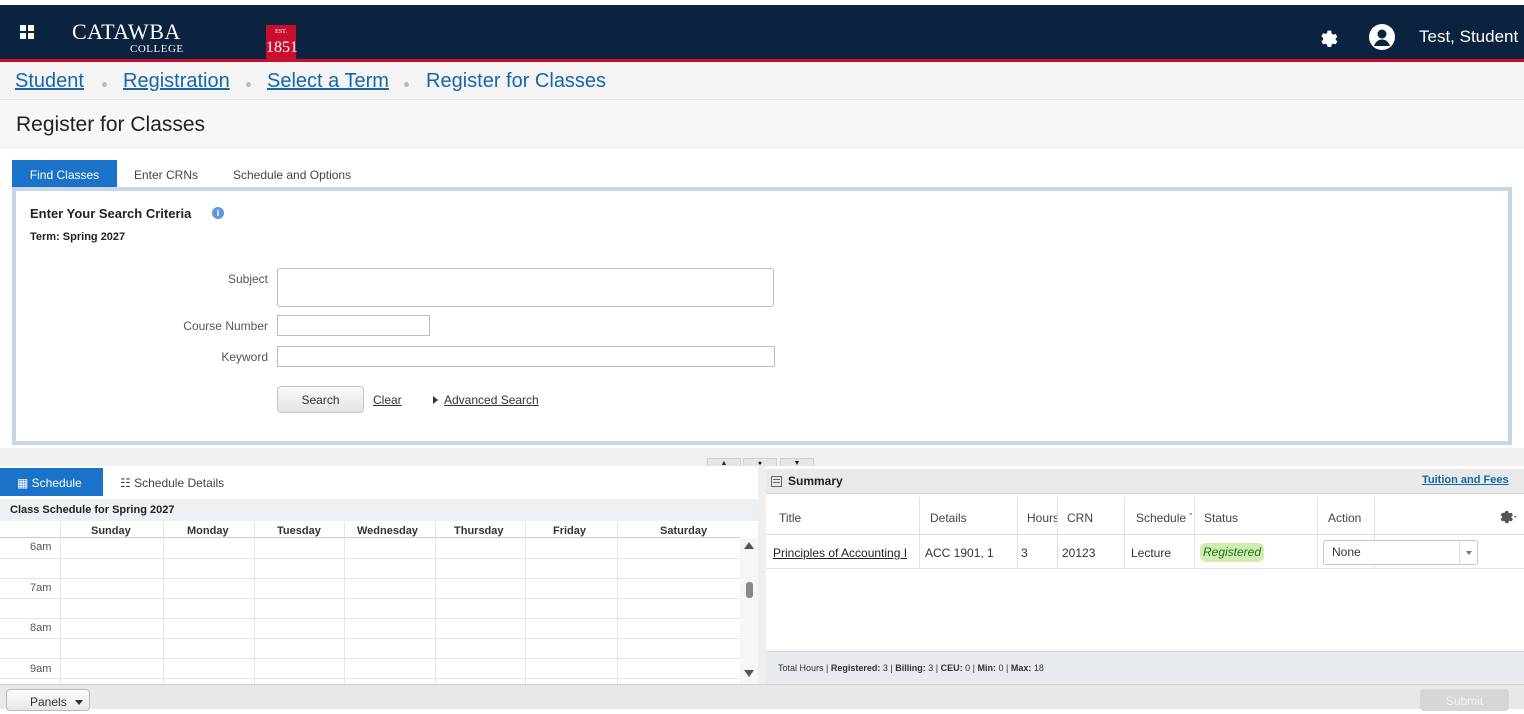  What do you see at coordinates (1092, 518) in the screenshot?
I see `column-header-crn: CRN` at bounding box center [1092, 518].